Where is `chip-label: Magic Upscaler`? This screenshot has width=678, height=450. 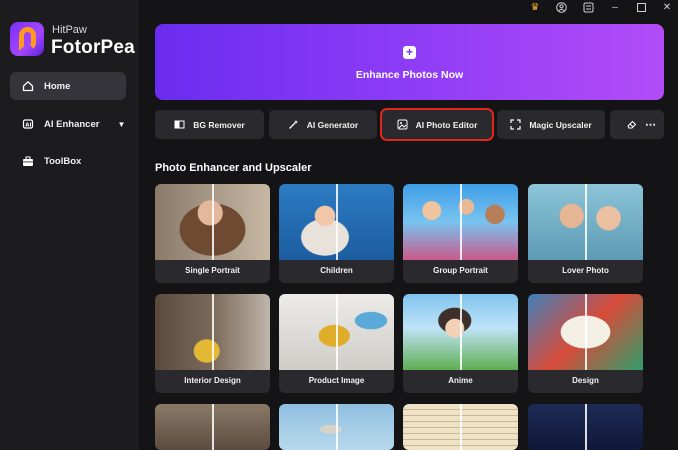 chip-label: Magic Upscaler is located at coordinates (560, 124).